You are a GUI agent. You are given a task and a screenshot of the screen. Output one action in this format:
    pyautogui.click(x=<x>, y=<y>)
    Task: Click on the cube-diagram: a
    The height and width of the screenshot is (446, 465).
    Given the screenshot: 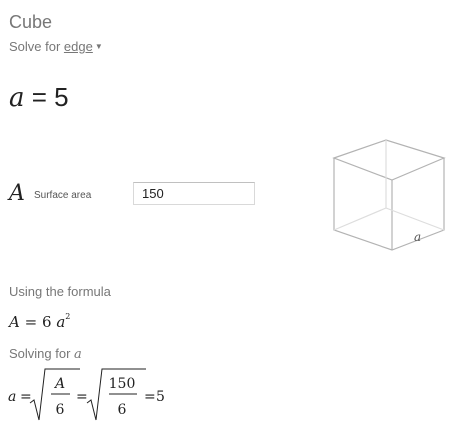 What is the action you would take?
    pyautogui.click(x=389, y=195)
    